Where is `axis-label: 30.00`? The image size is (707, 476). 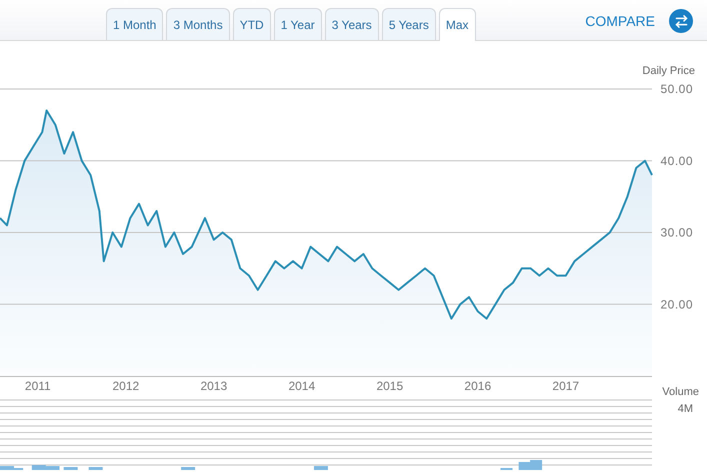 axis-label: 30.00 is located at coordinates (676, 233).